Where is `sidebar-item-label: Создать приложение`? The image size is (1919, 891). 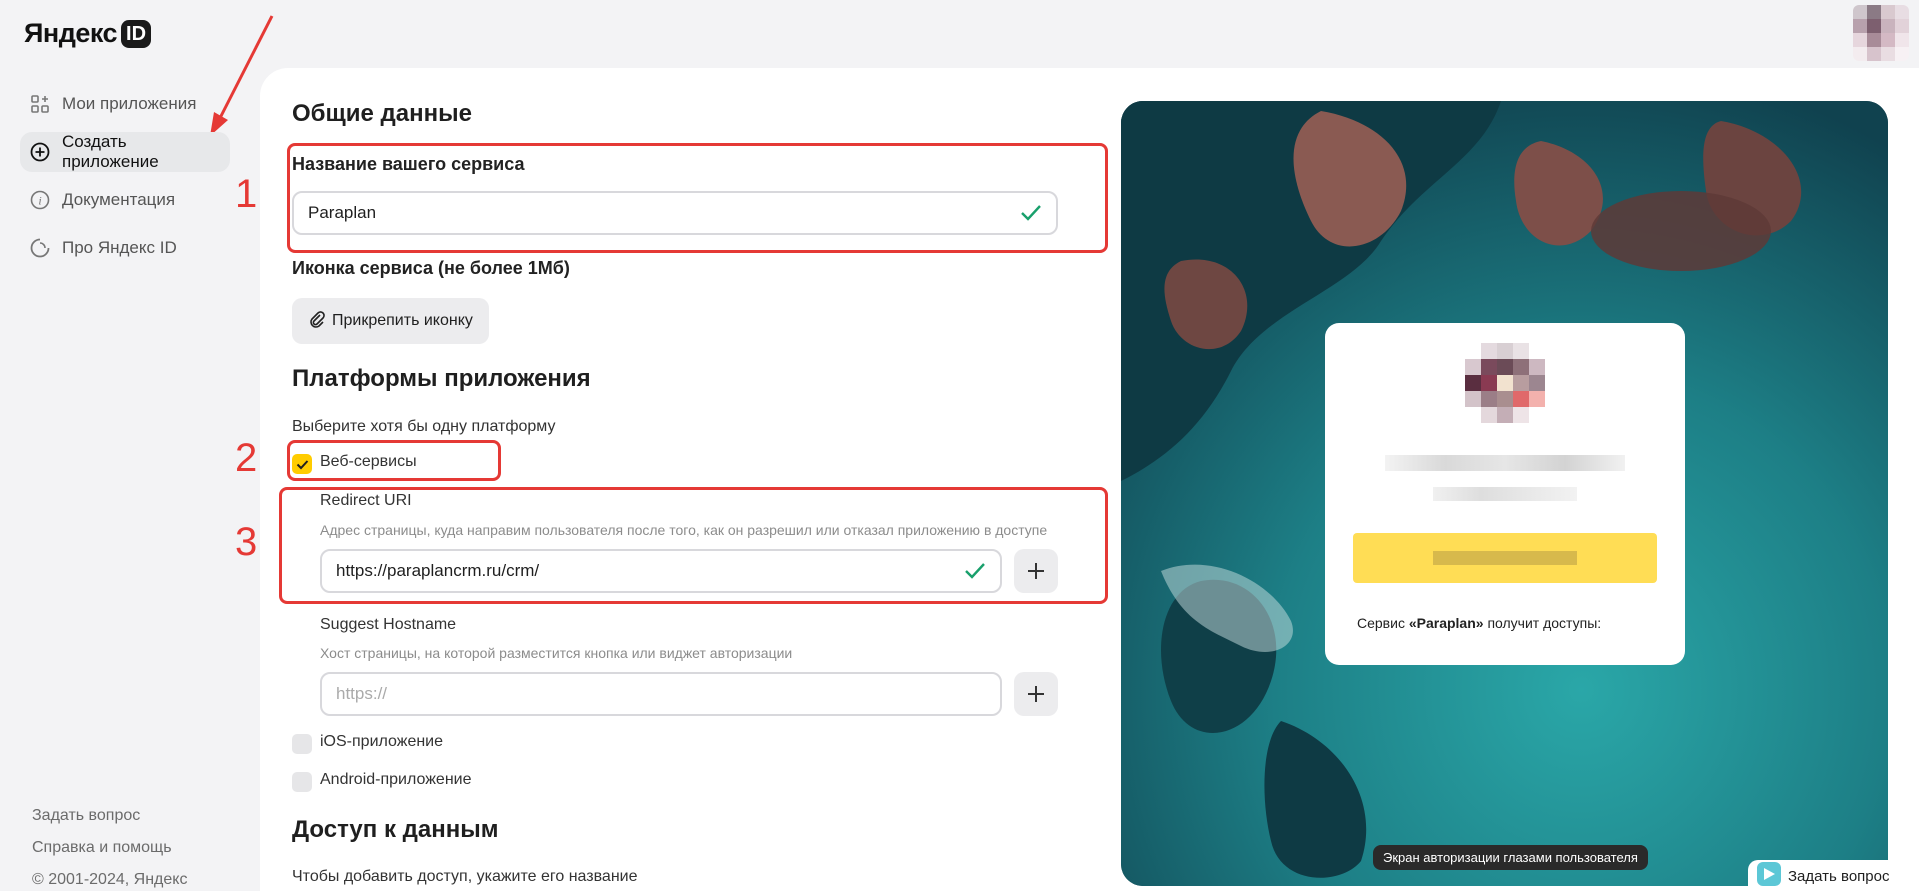
sidebar-item-label: Создать приложение is located at coordinates (110, 151).